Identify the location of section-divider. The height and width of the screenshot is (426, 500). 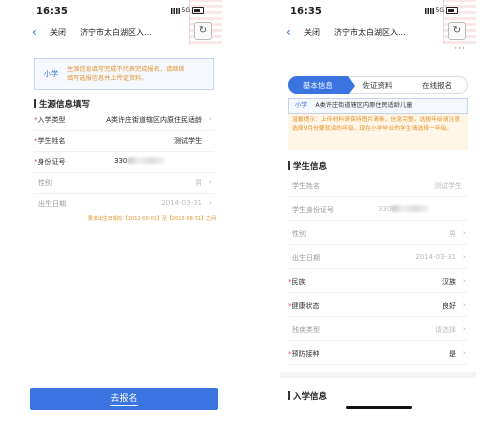
(378, 375).